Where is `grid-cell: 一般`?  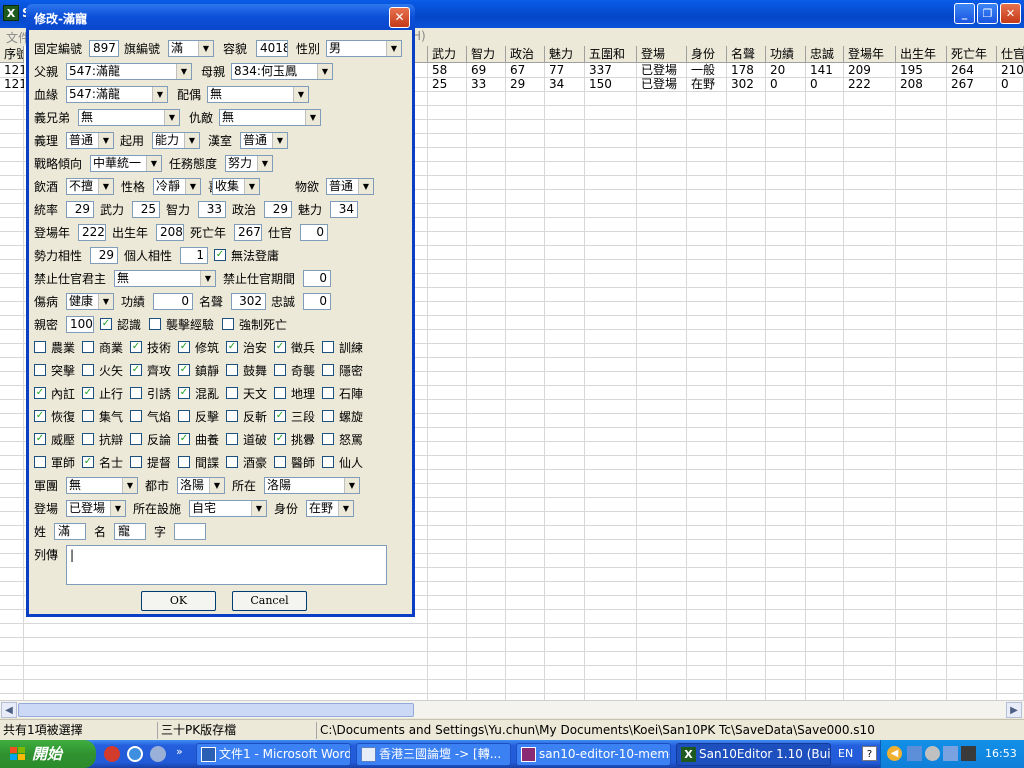 grid-cell: 一般 is located at coordinates (707, 70).